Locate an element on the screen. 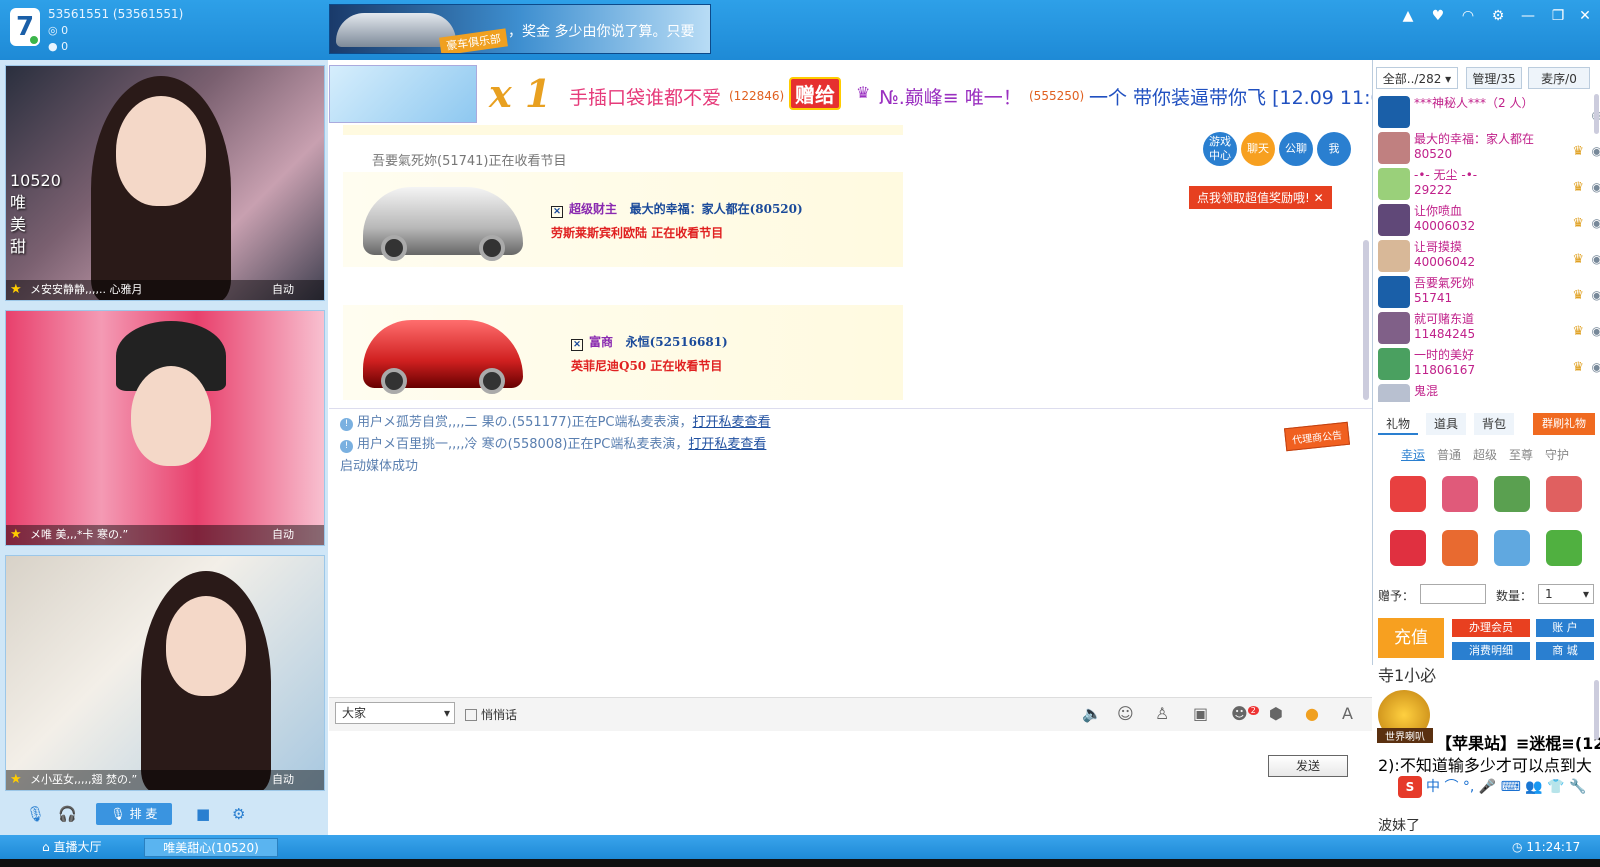 This screenshot has height=867, width=1600. screenshot-icon: ▣ is located at coordinates (1200, 713).